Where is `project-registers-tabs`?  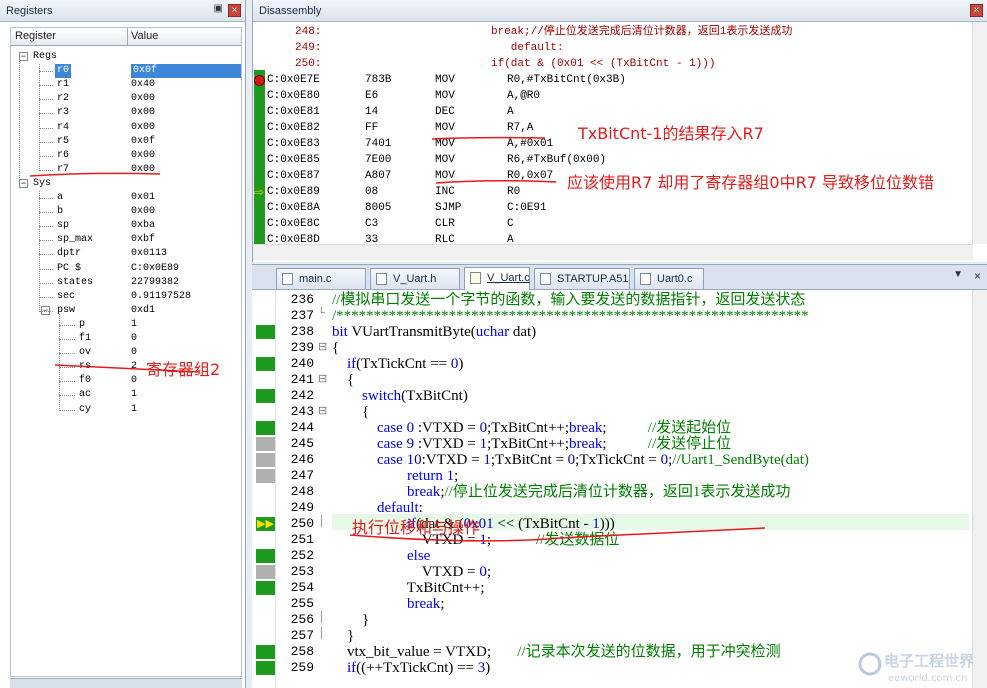
project-registers-tabs is located at coordinates (126, 683).